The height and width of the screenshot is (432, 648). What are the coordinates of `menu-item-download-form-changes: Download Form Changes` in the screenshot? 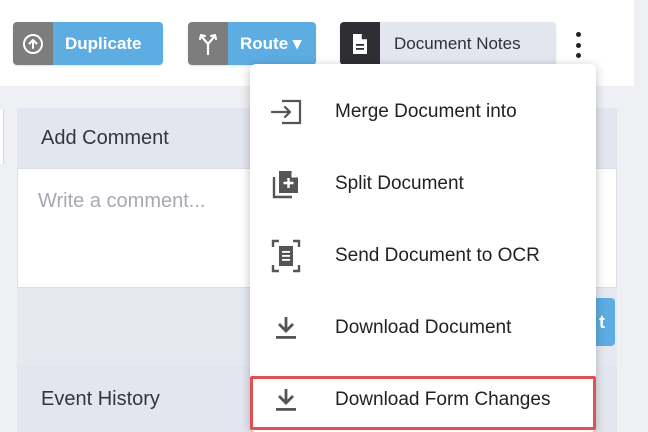 It's located at (423, 400).